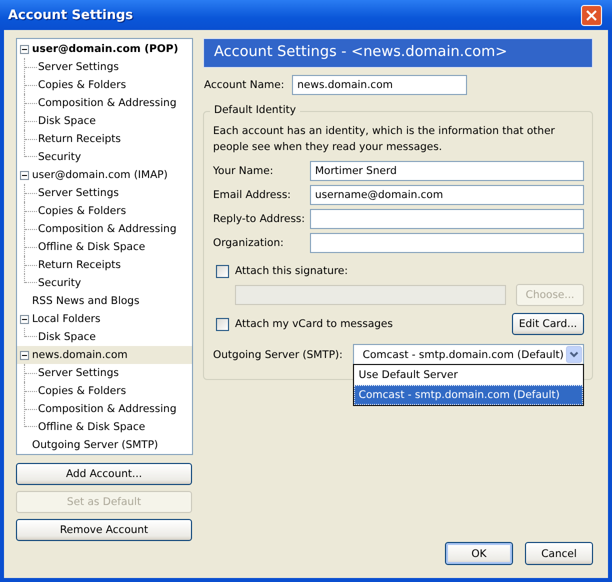 The height and width of the screenshot is (582, 612). I want to click on tree-item: Local Folders, so click(104, 319).